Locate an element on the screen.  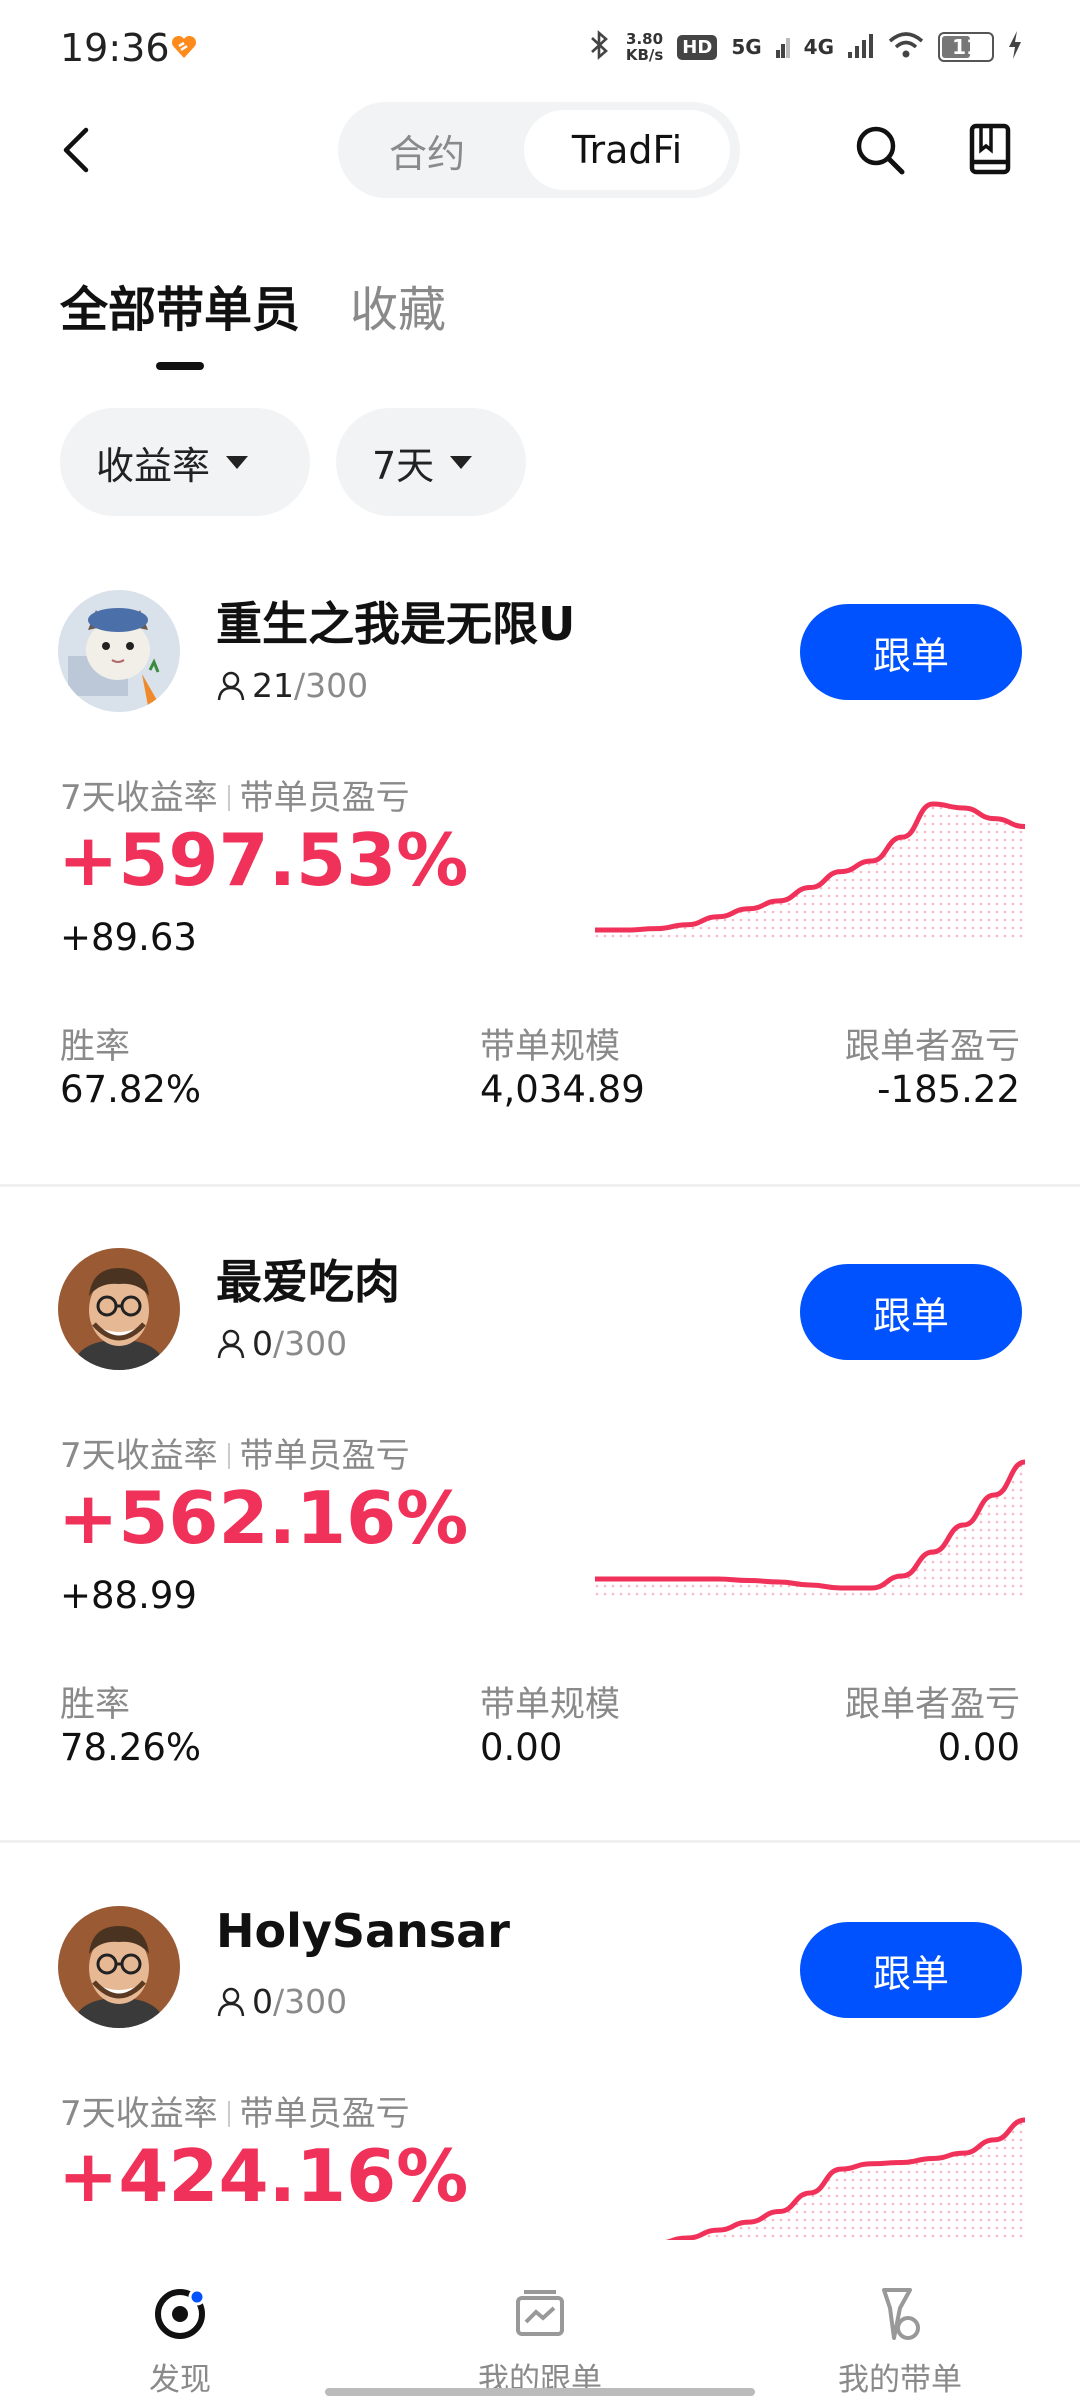
roi-value: +424.16% is located at coordinates (263, 2176).